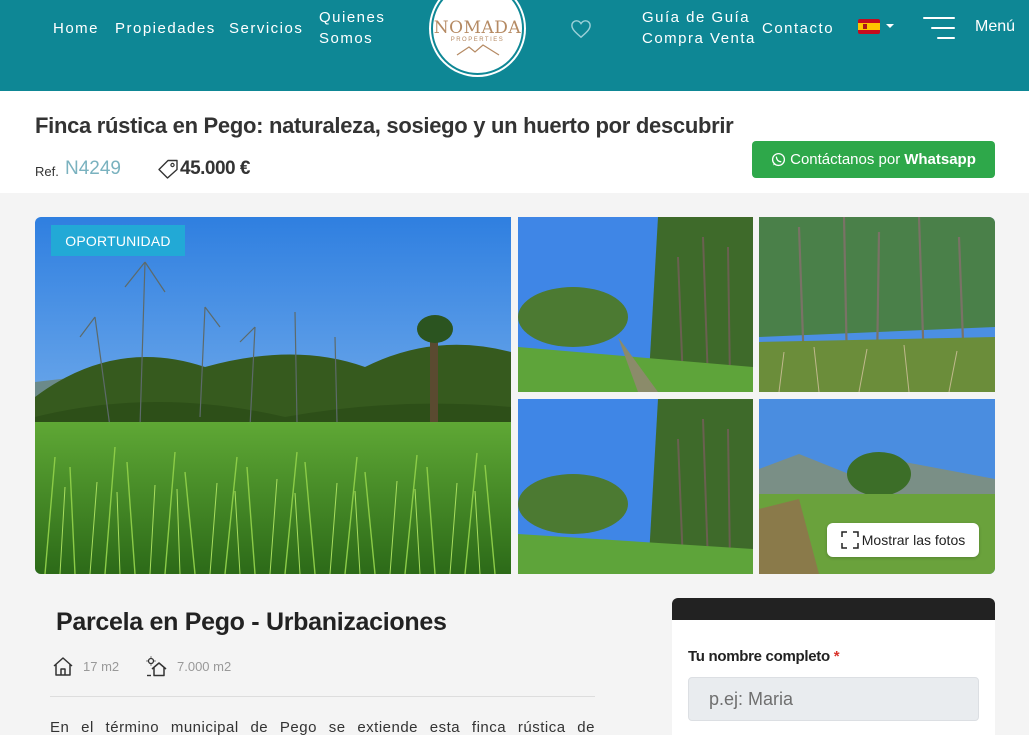 Image resolution: width=1029 pixels, height=735 pixels. What do you see at coordinates (696, 17) in the screenshot?
I see `nav-guia-line1: Guía de Guía` at bounding box center [696, 17].